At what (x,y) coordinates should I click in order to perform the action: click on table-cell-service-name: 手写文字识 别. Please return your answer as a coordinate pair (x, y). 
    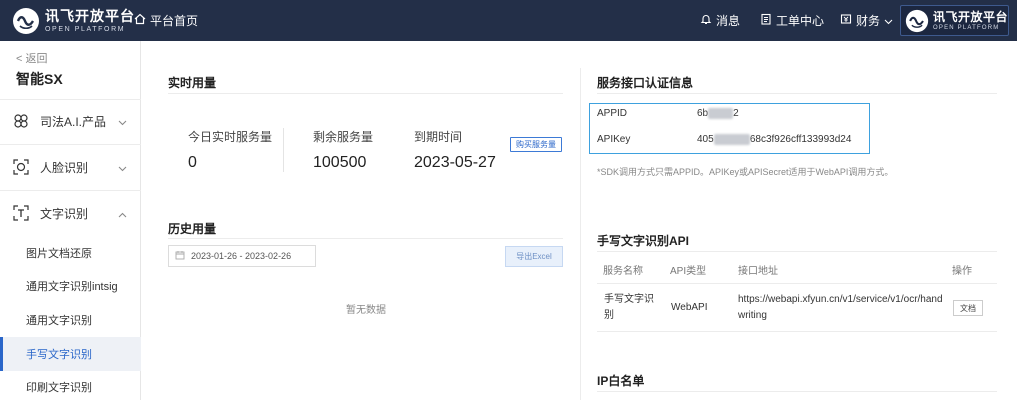
    Looking at the image, I should click on (629, 308).